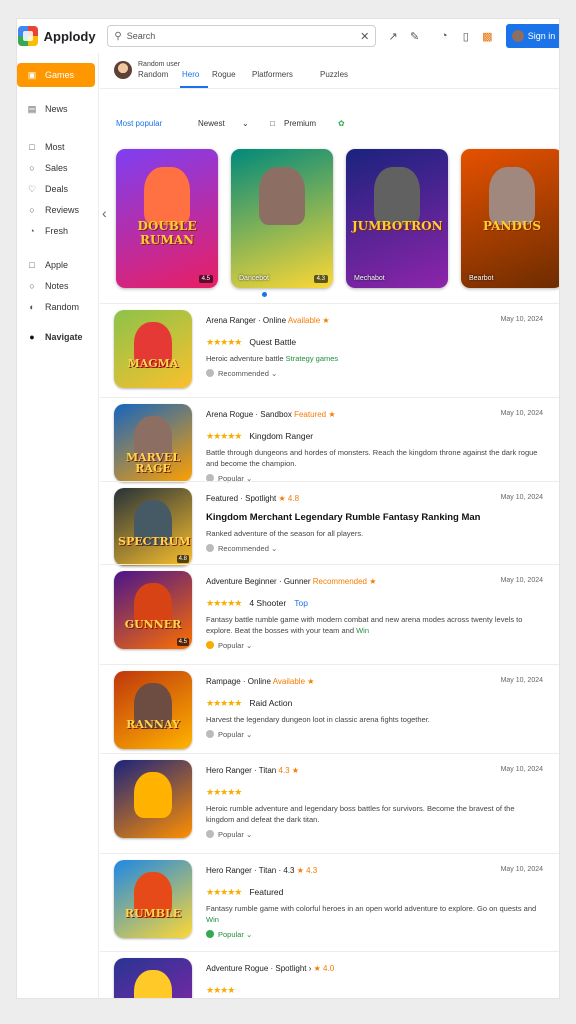 This screenshot has height=1024, width=576. Describe the element at coordinates (153, 978) in the screenshot. I see `game-thumbnail: WARRIORS` at that location.